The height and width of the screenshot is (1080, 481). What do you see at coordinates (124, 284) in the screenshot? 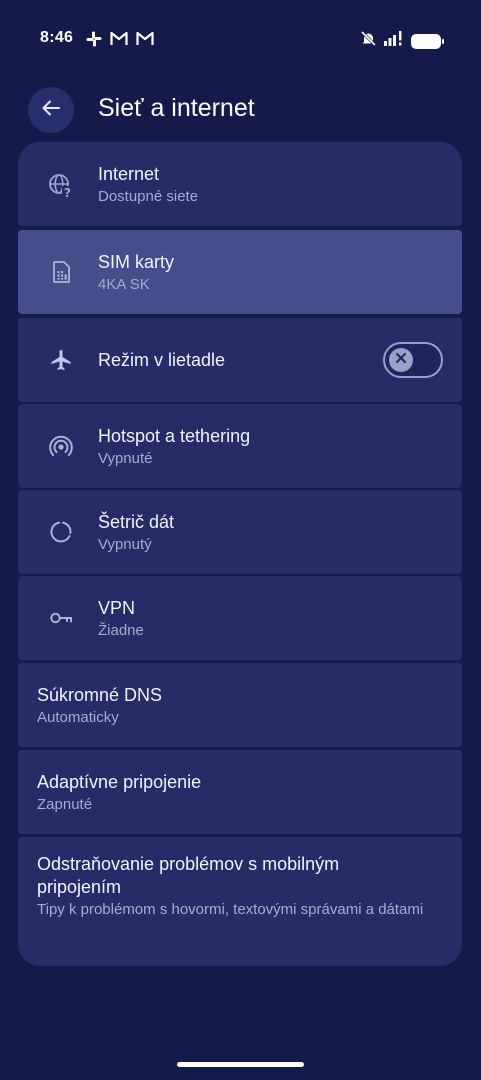
I see `sim-cards-subtitle: 4KA SK` at bounding box center [124, 284].